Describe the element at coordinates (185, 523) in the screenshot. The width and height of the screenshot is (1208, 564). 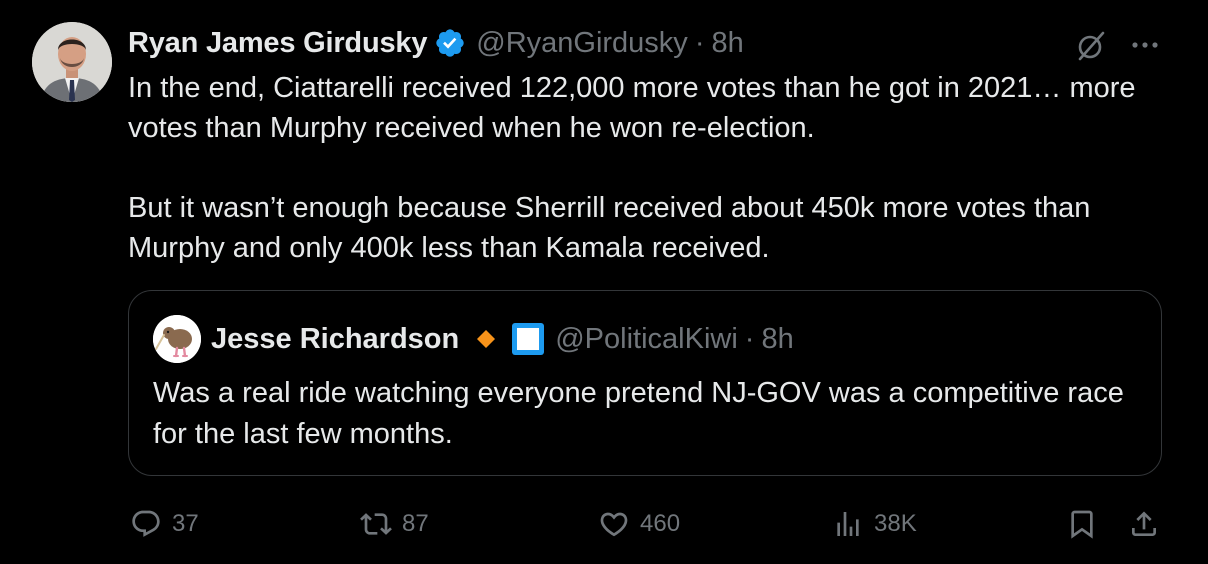
I see `reply-count: 37` at that location.